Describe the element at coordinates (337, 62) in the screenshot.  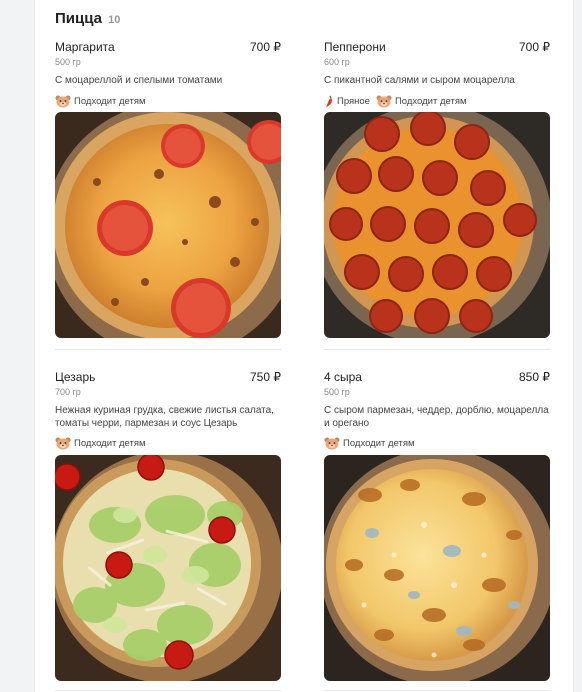
I see `product-weight: 600 гр` at that location.